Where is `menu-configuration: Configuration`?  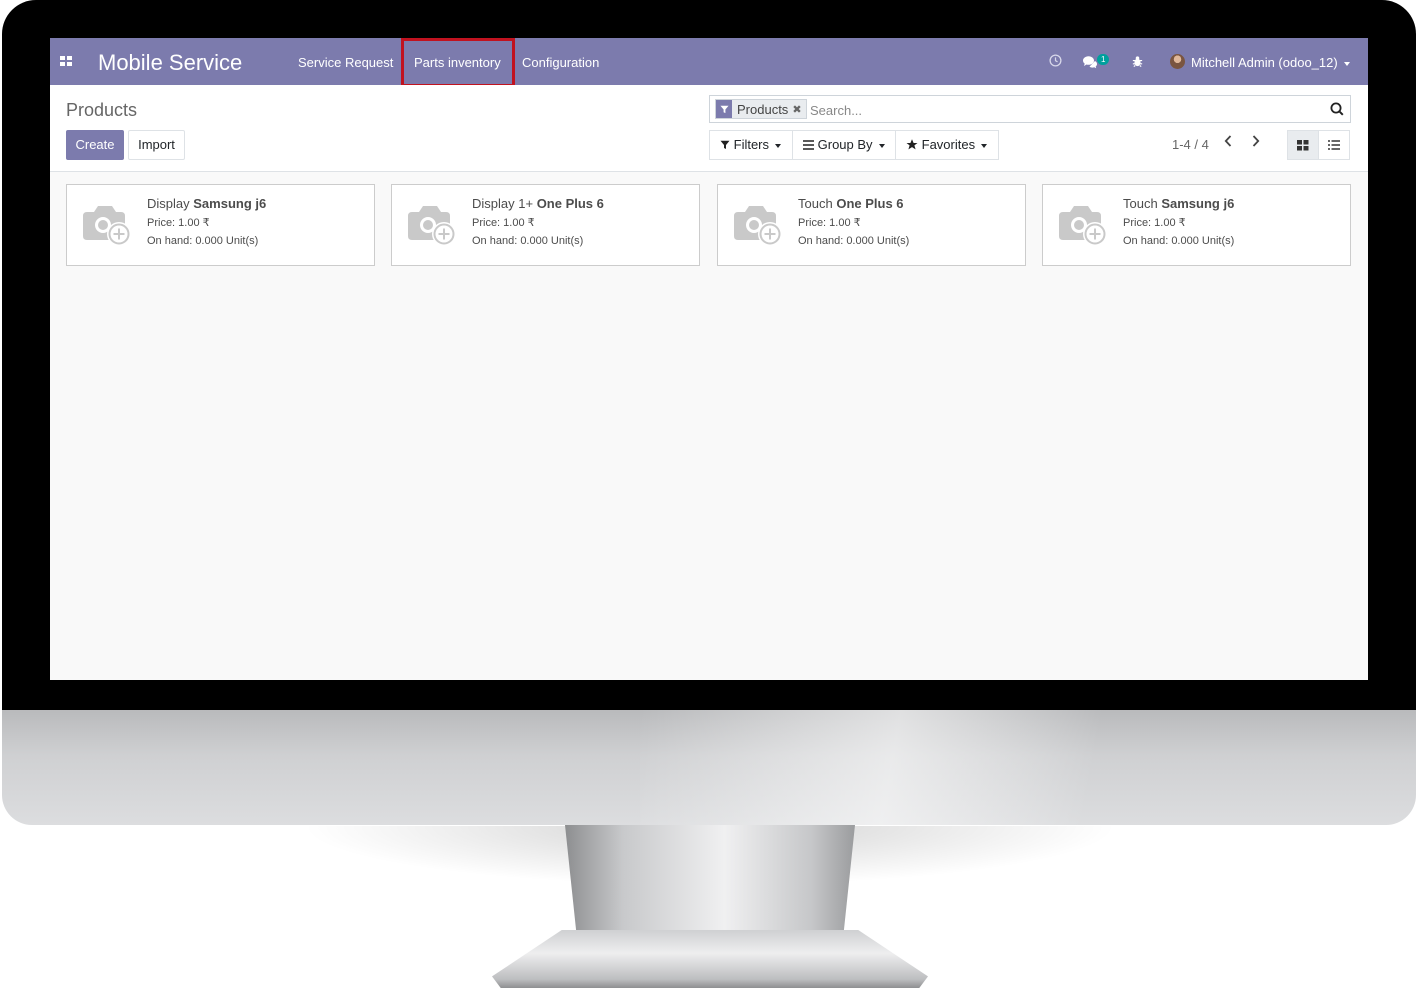 menu-configuration: Configuration is located at coordinates (560, 62).